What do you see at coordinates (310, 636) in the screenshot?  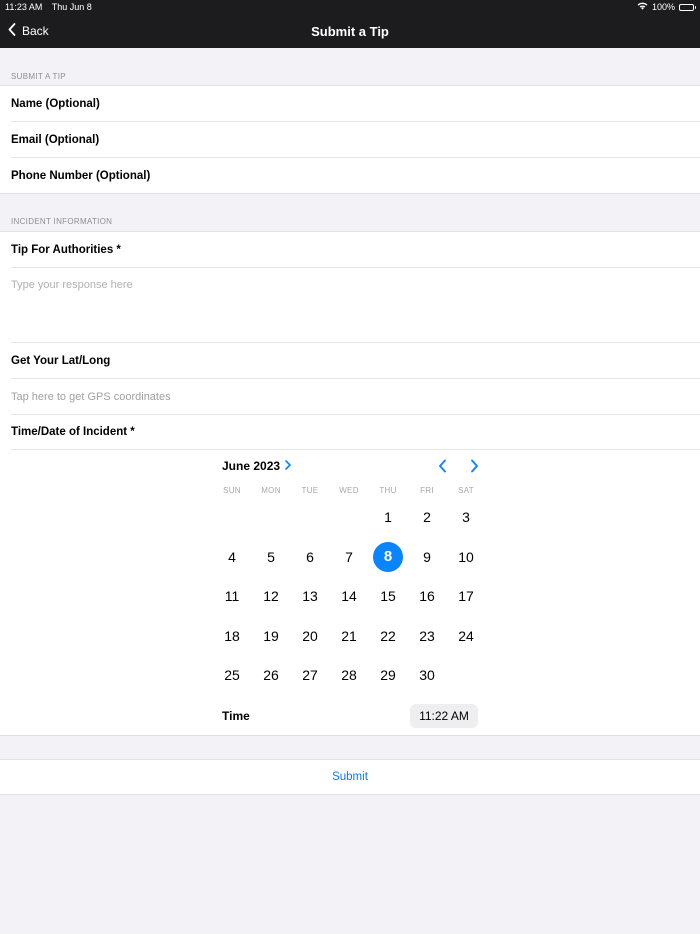 I see `calendar-day: 20` at bounding box center [310, 636].